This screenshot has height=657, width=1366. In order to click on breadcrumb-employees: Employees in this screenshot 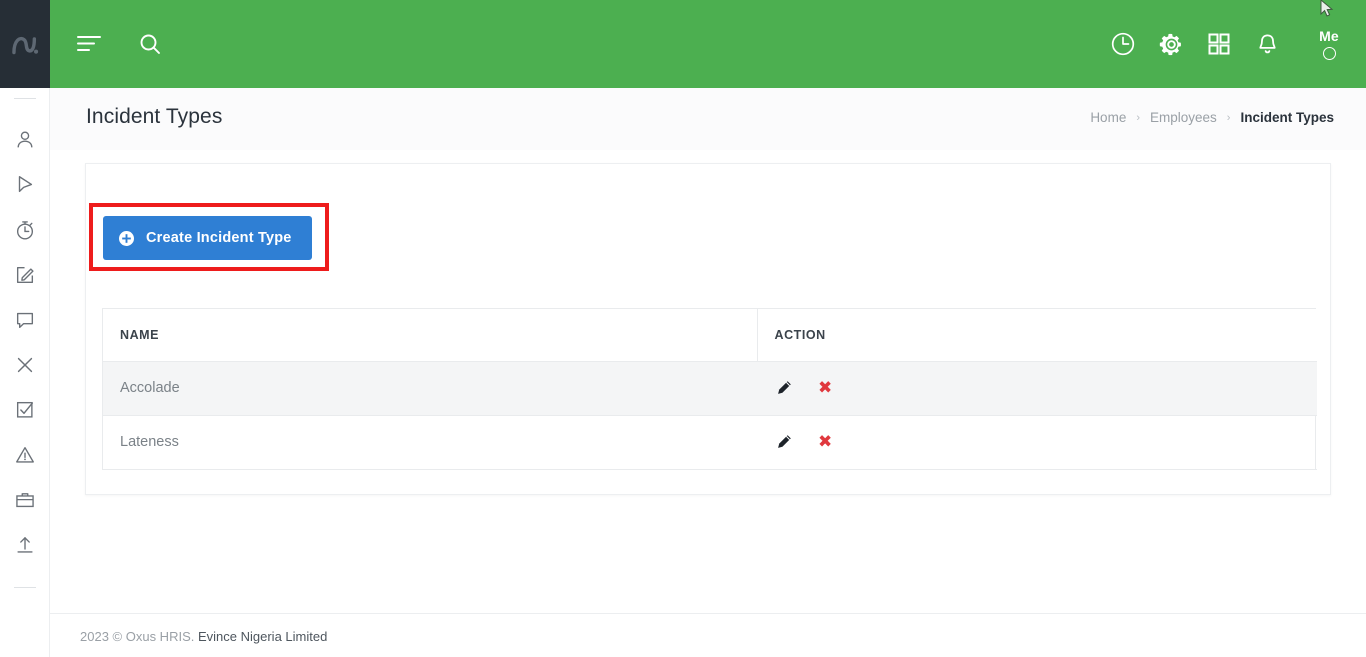, I will do `click(1183, 117)`.